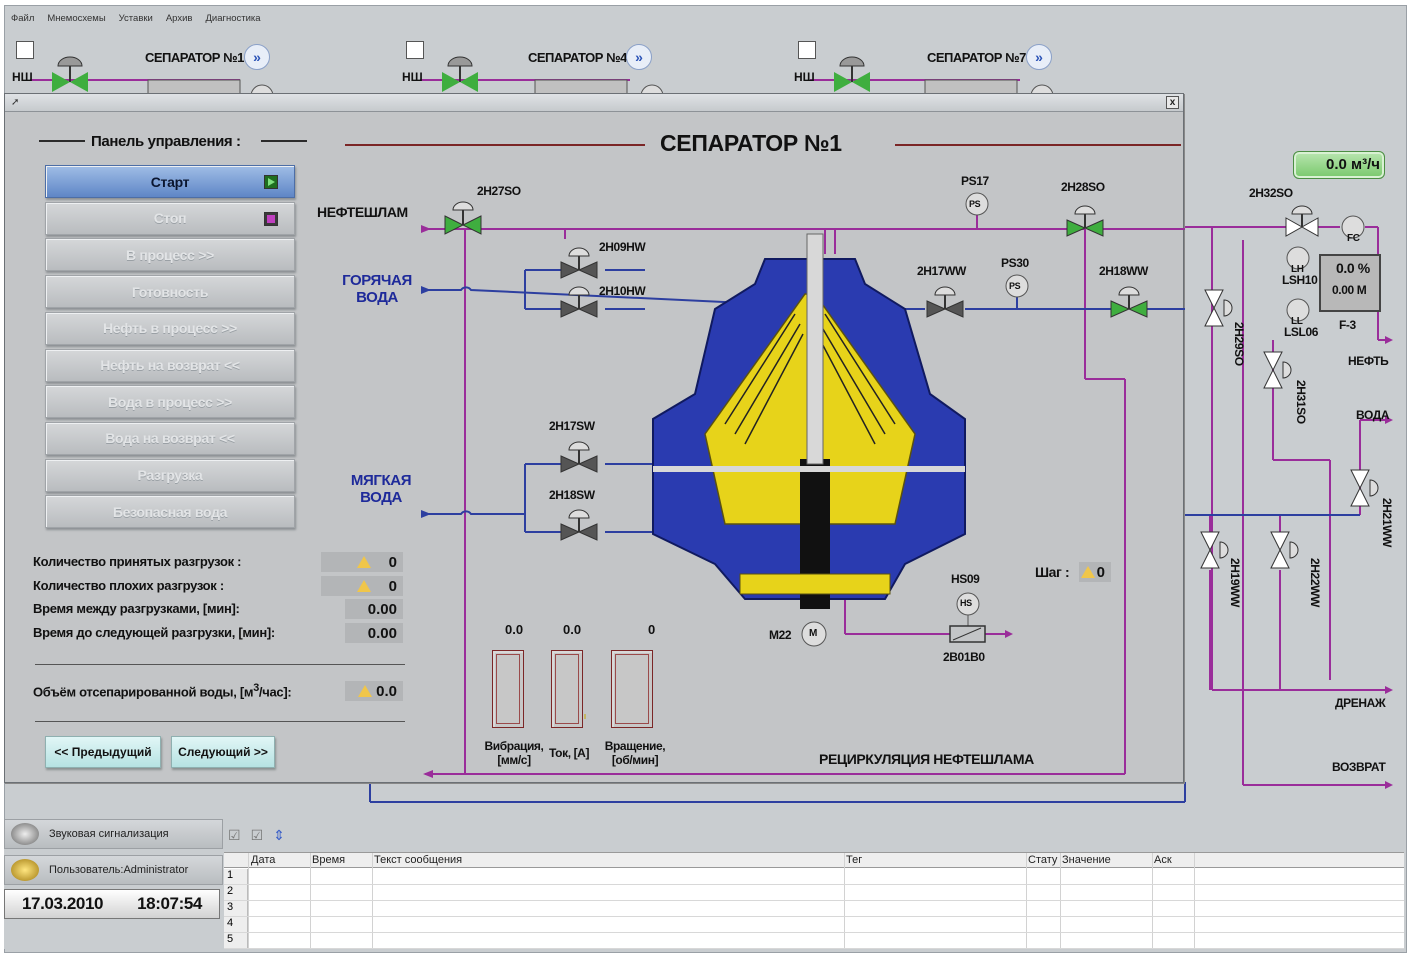  What do you see at coordinates (514, 753) in the screenshot?
I see `vibration-label: Вибрация, [мм/с]` at bounding box center [514, 753].